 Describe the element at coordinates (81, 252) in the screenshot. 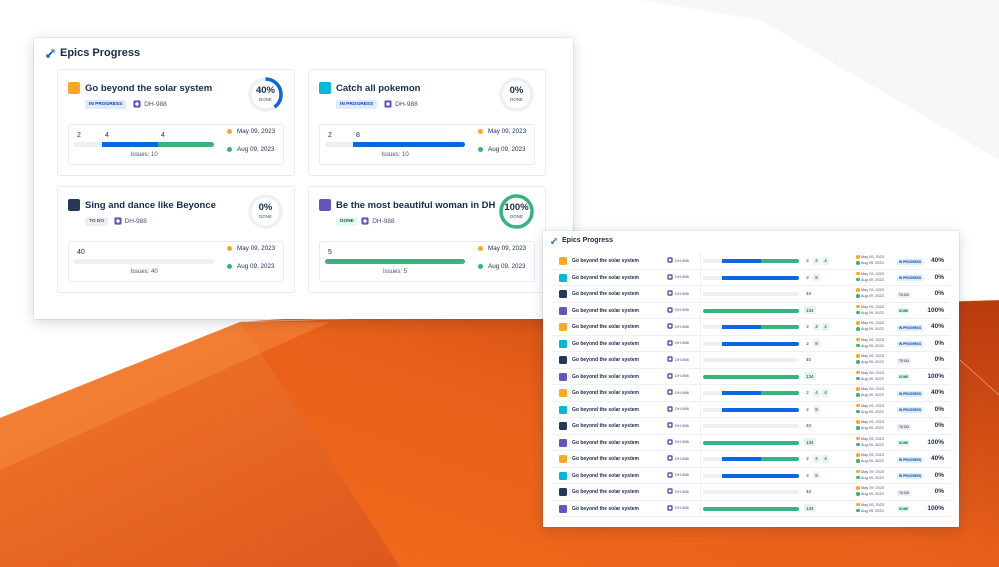

I see `segment-count: 40` at that location.